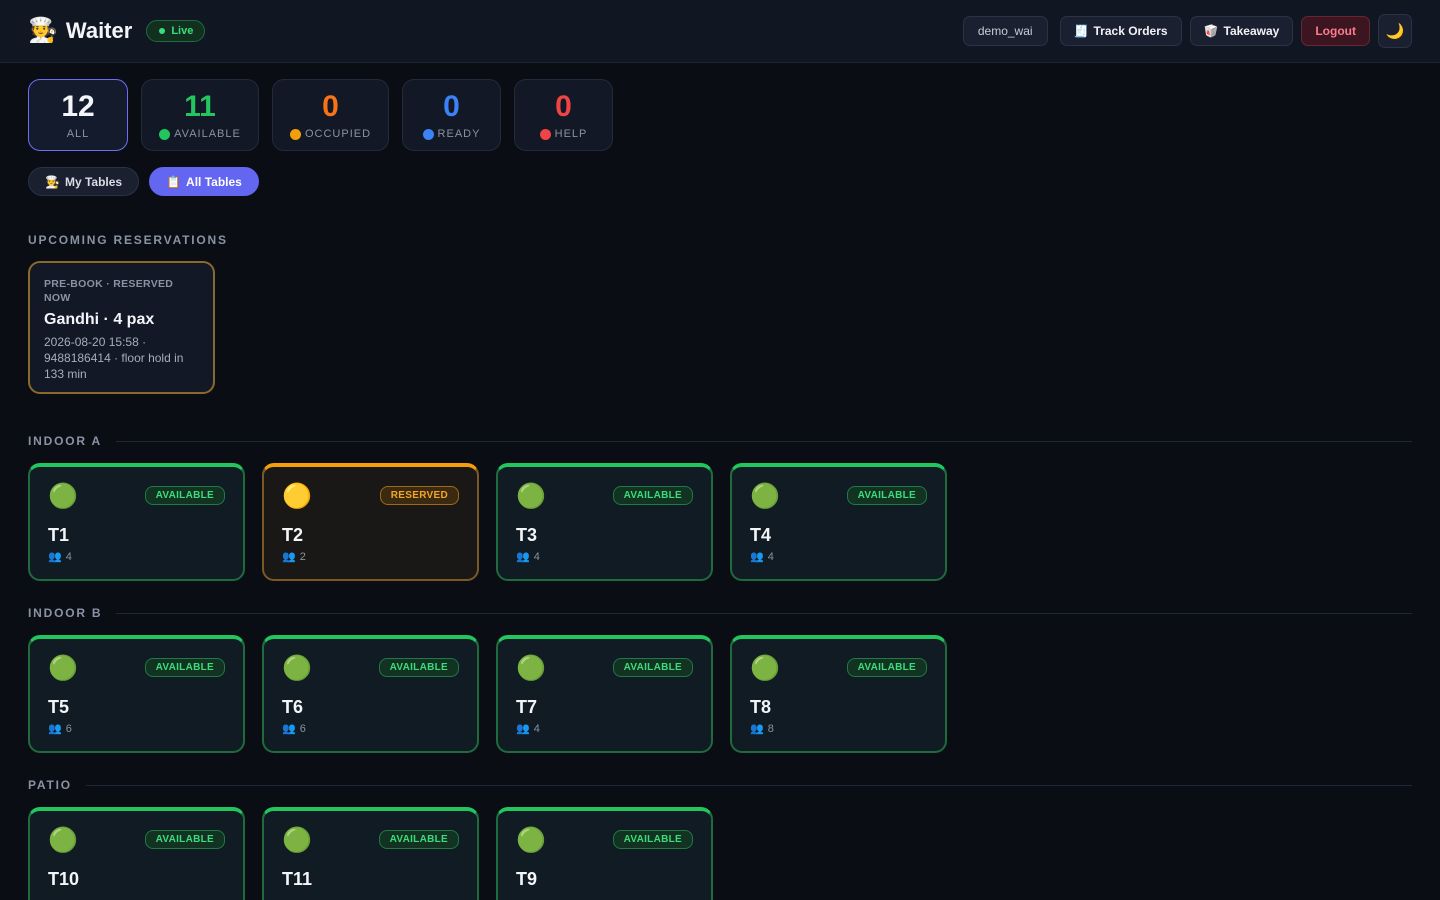 Image resolution: width=1440 pixels, height=900 pixels. Describe the element at coordinates (370, 853) in the screenshot. I see `table-card-t11: 🟢 T11 AVAILABLE` at that location.